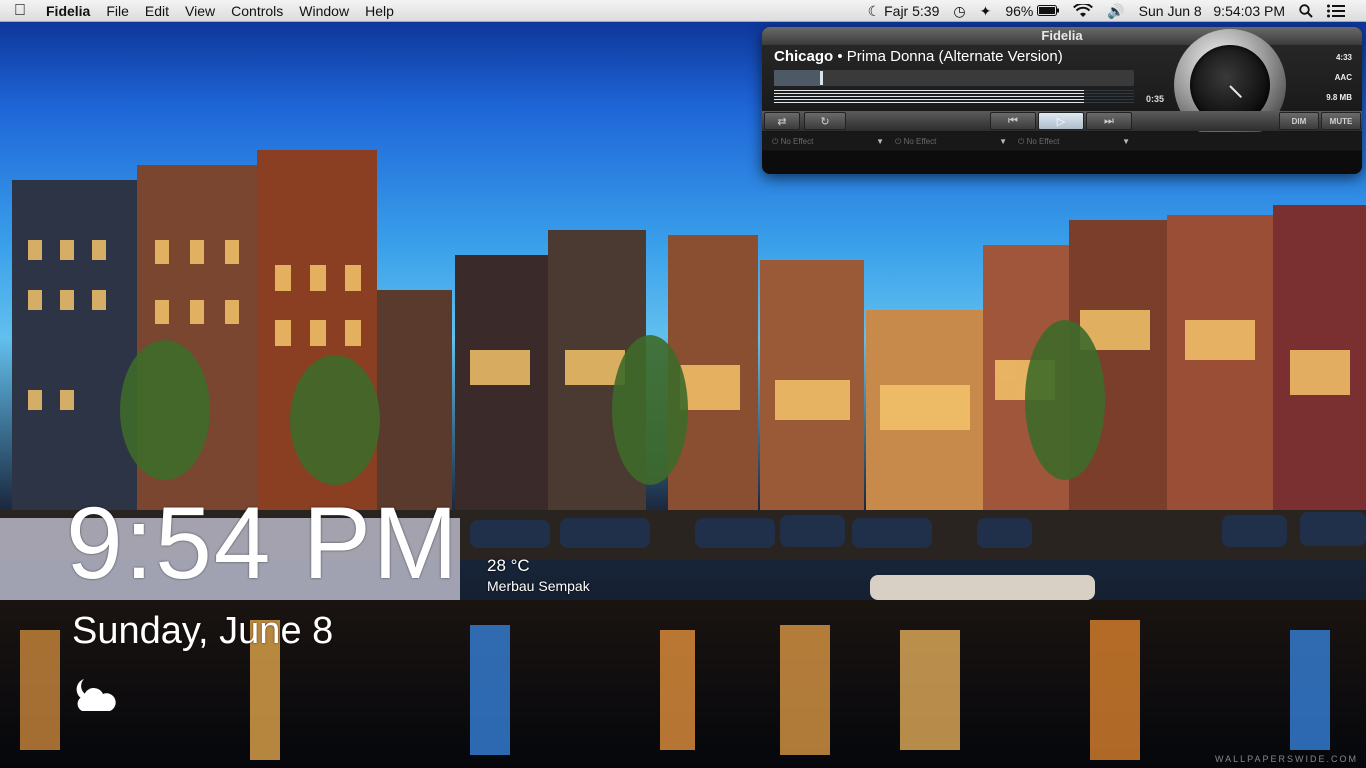 This screenshot has height=768, width=1366. I want to click on bluetooth-icon: ✦, so click(986, 11).